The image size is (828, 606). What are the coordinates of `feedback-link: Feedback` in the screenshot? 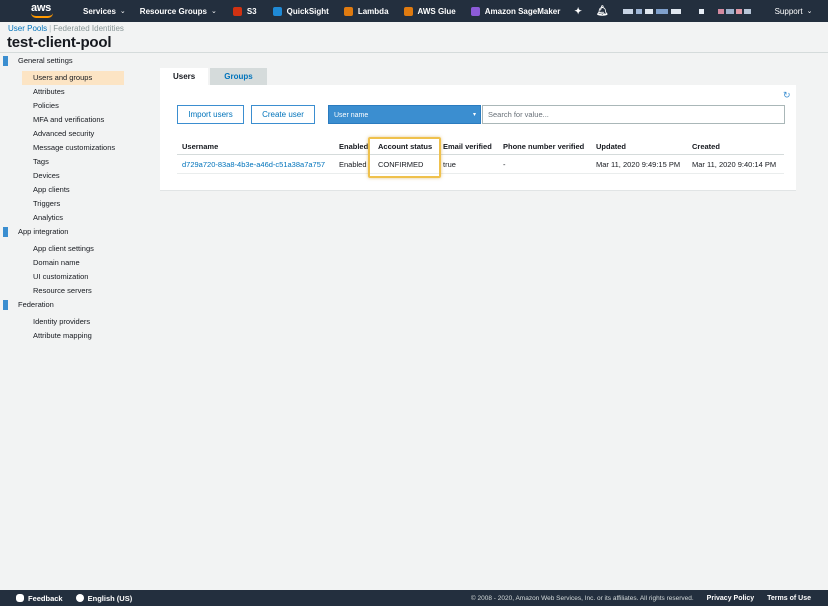 It's located at (39, 598).